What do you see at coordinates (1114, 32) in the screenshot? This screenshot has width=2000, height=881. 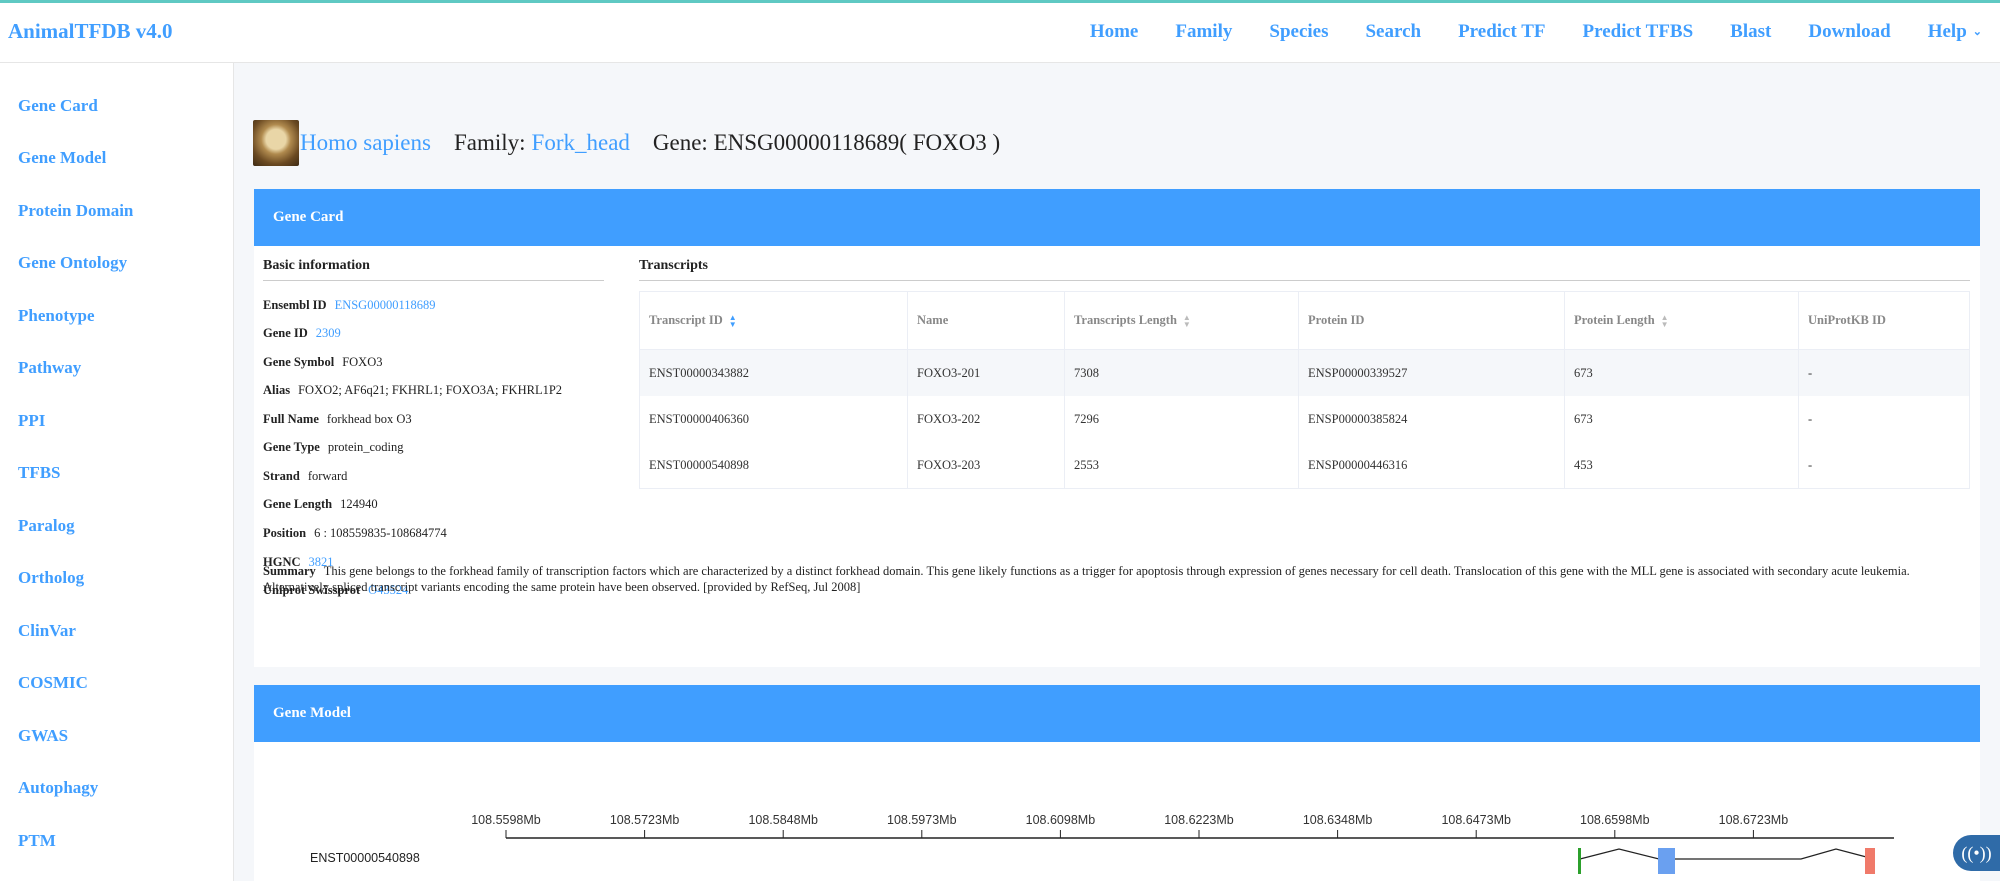 I see `nav-home: Home` at bounding box center [1114, 32].